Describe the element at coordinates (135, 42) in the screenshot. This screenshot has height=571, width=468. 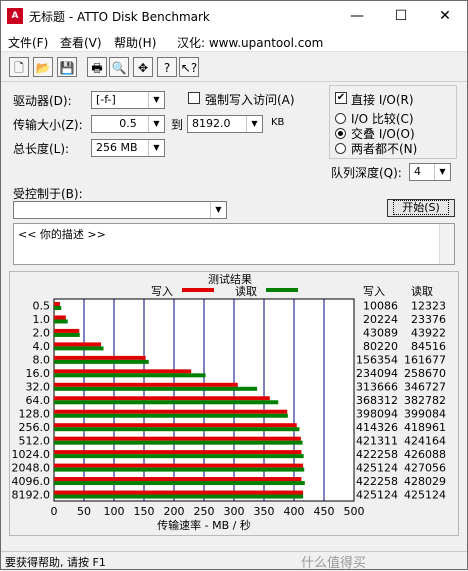
I see `menu-help: 帮助(H)` at that location.